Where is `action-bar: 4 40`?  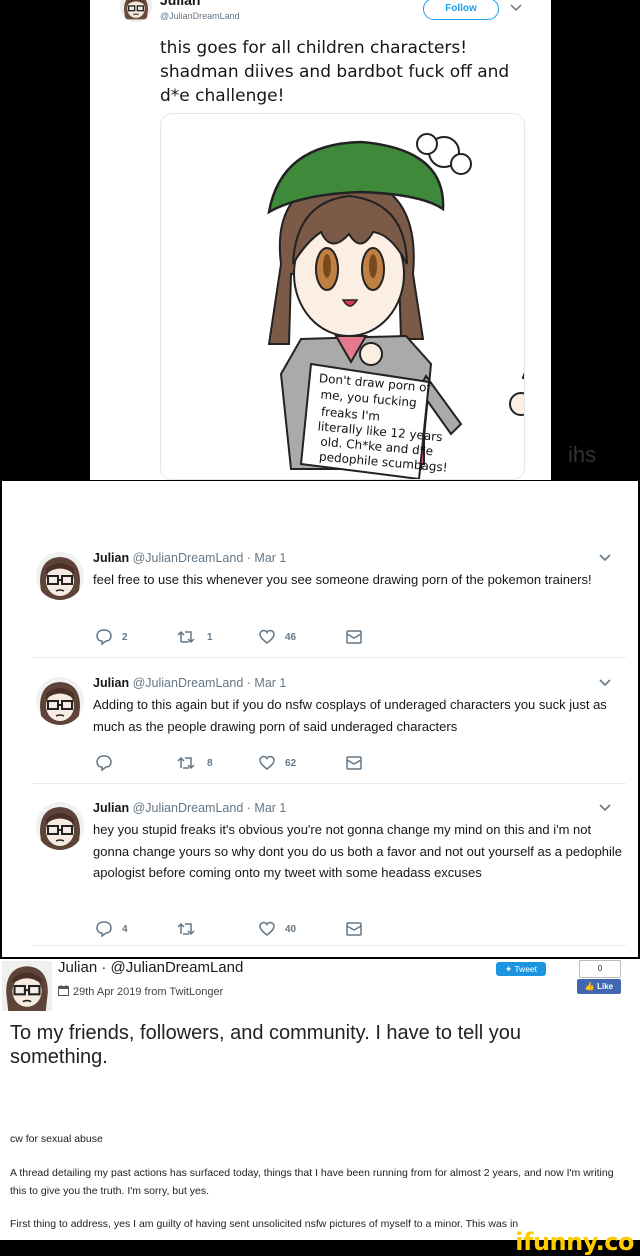
action-bar: 4 40 is located at coordinates (245, 929).